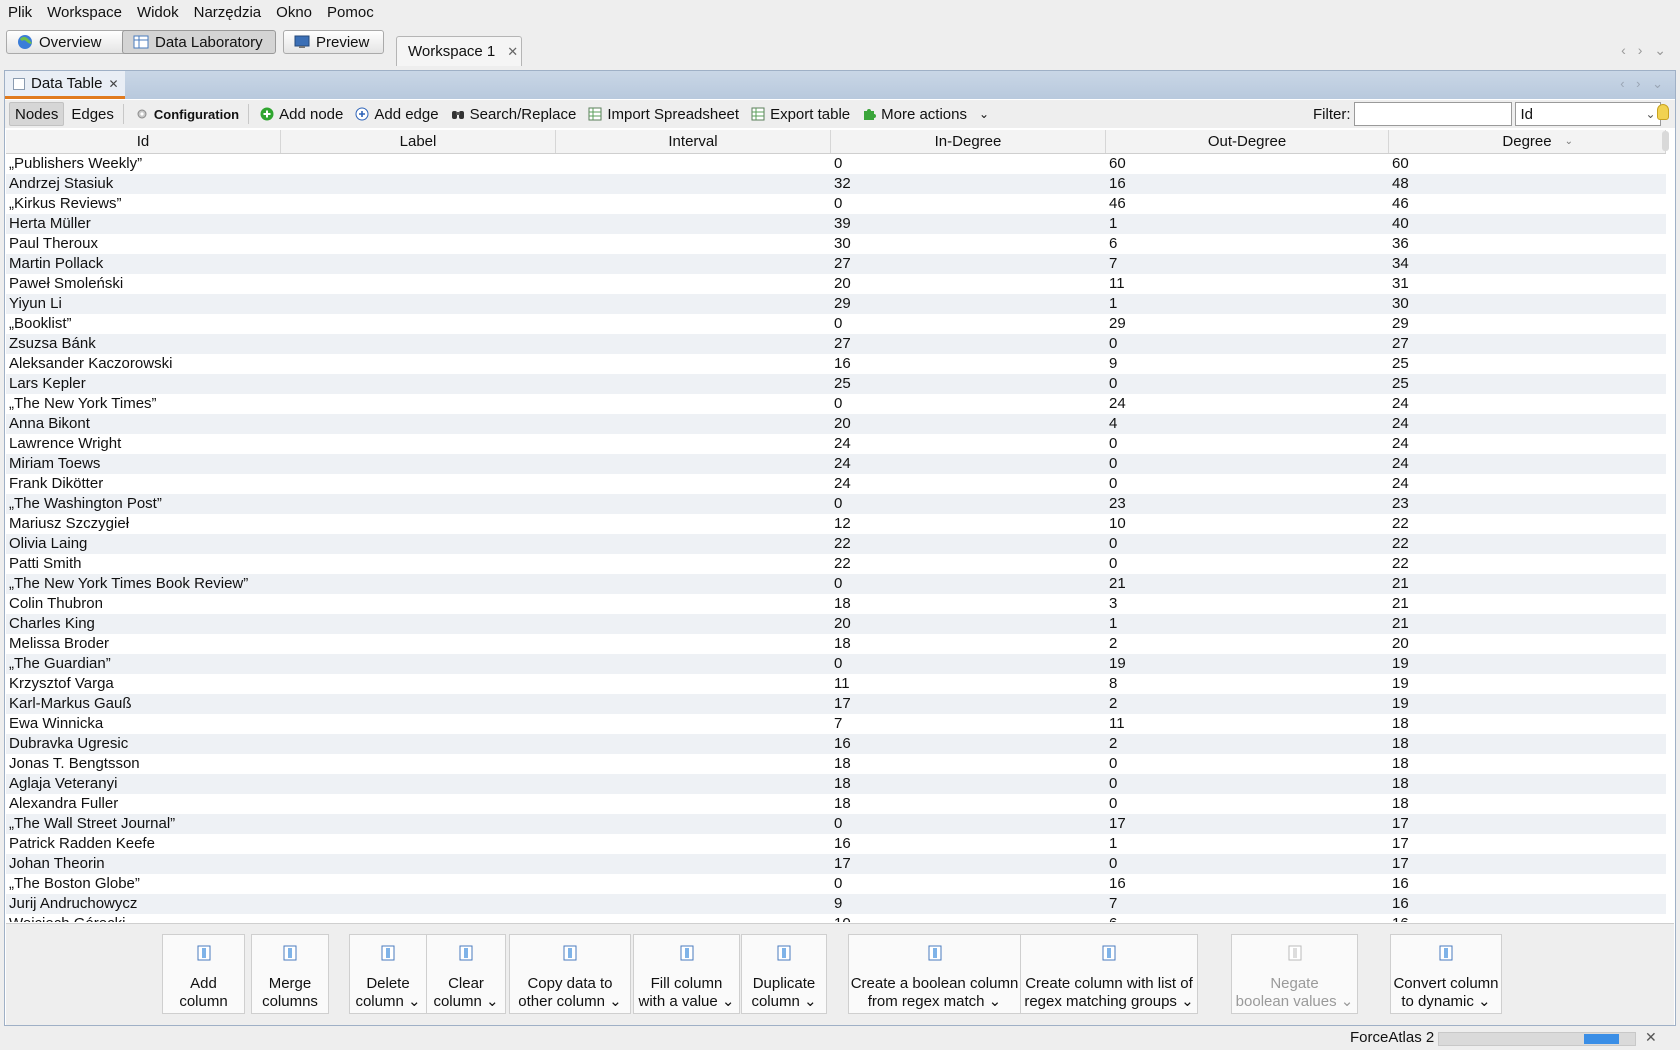  I want to click on table-cell: Krzysztof Varga, so click(143, 684).